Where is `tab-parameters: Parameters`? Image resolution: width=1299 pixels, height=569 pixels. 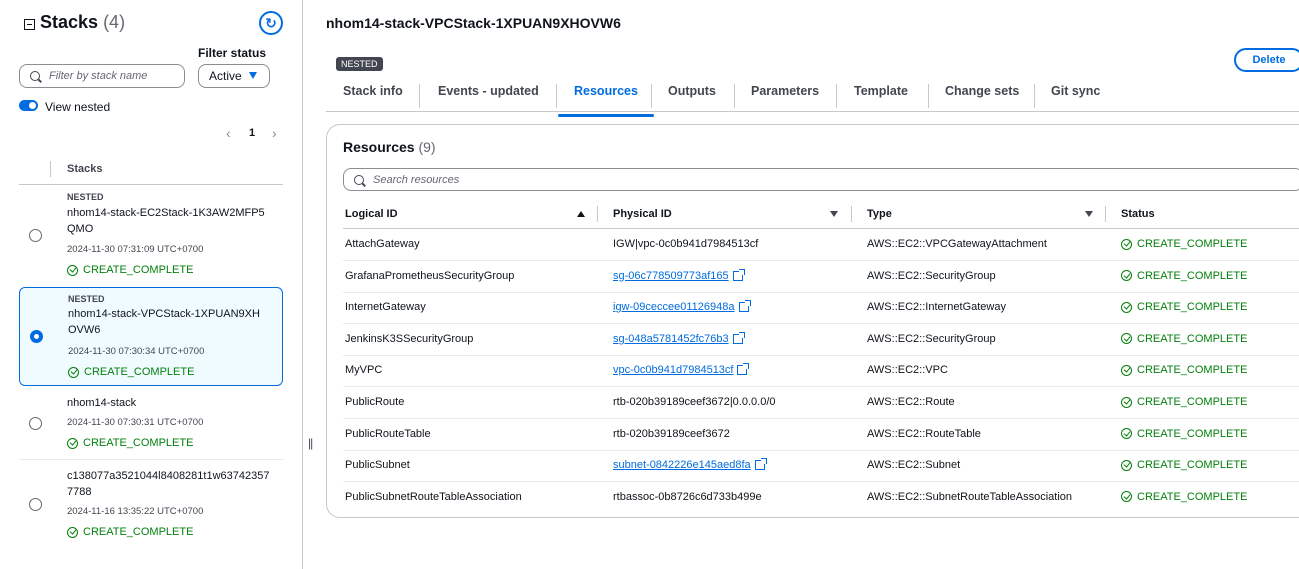
tab-parameters: Parameters is located at coordinates (785, 97).